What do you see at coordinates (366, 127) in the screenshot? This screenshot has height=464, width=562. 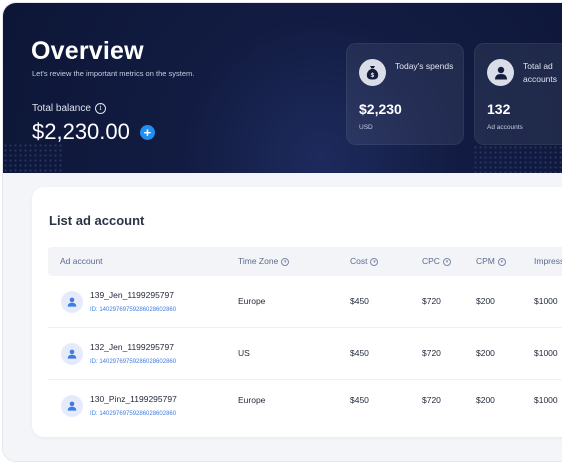 I see `stat-unit: USD` at bounding box center [366, 127].